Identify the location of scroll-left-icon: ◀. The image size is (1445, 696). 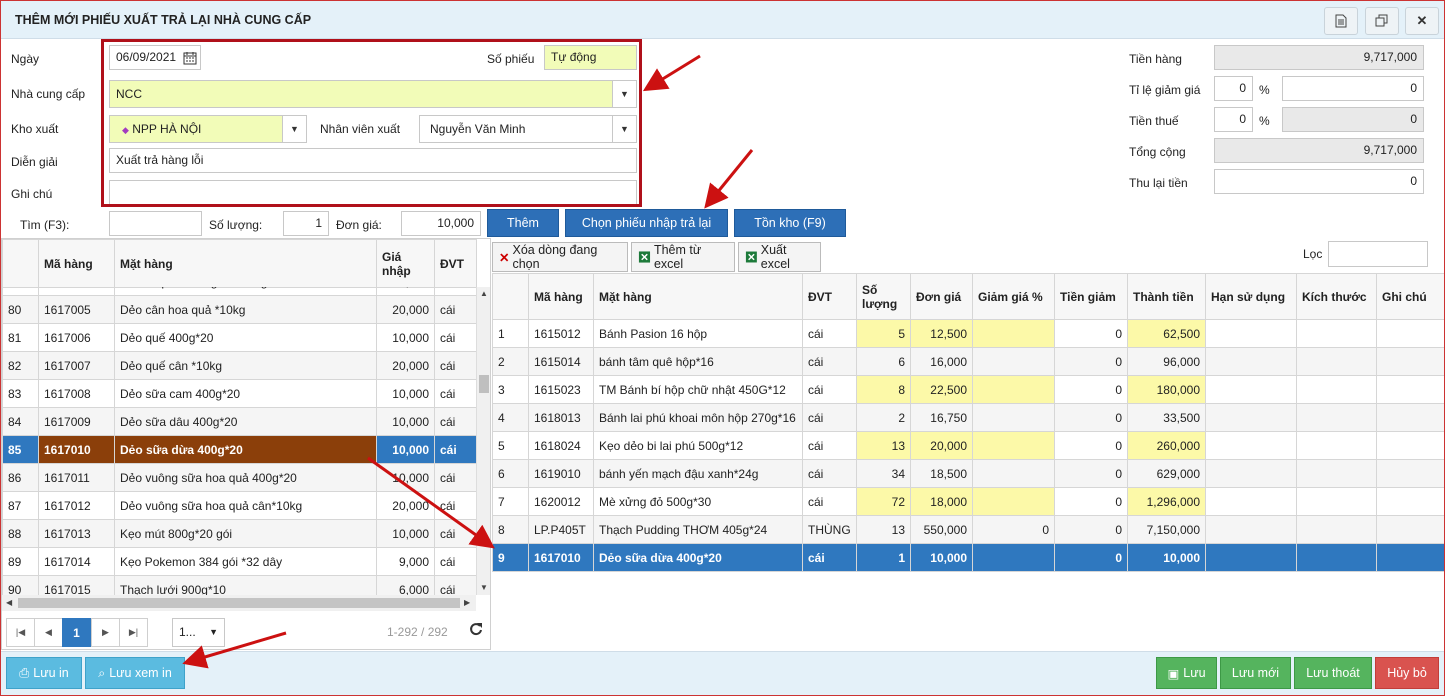
(9, 602).